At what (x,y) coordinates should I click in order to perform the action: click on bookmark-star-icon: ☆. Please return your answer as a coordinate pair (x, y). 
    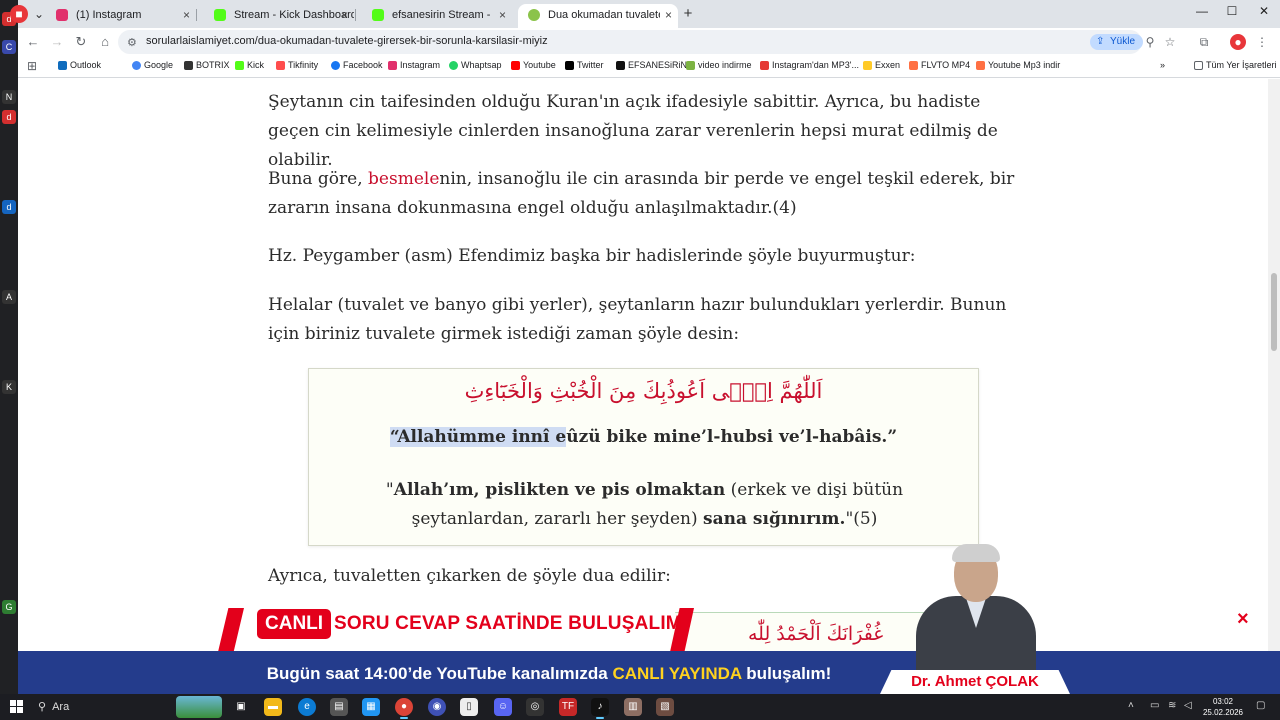
    Looking at the image, I should click on (1170, 42).